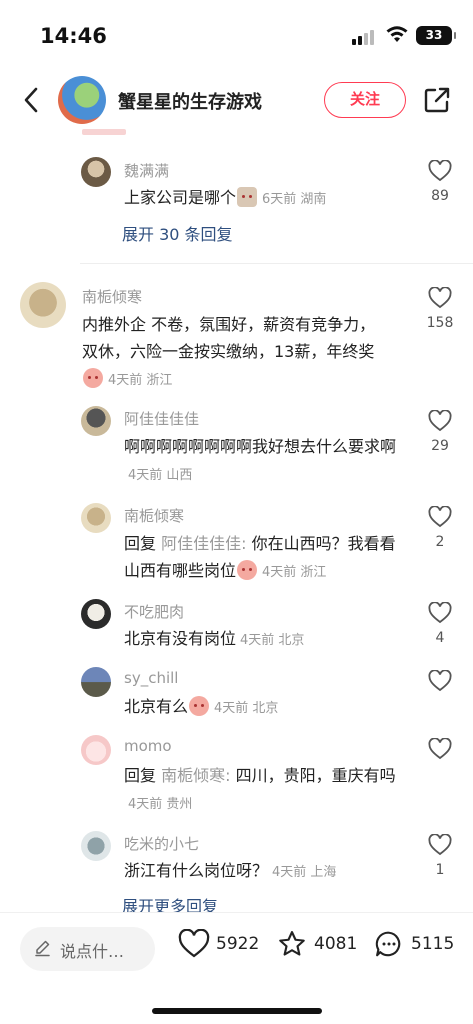 The height and width of the screenshot is (1024, 473). I want to click on username: 魏满满, so click(146, 170).